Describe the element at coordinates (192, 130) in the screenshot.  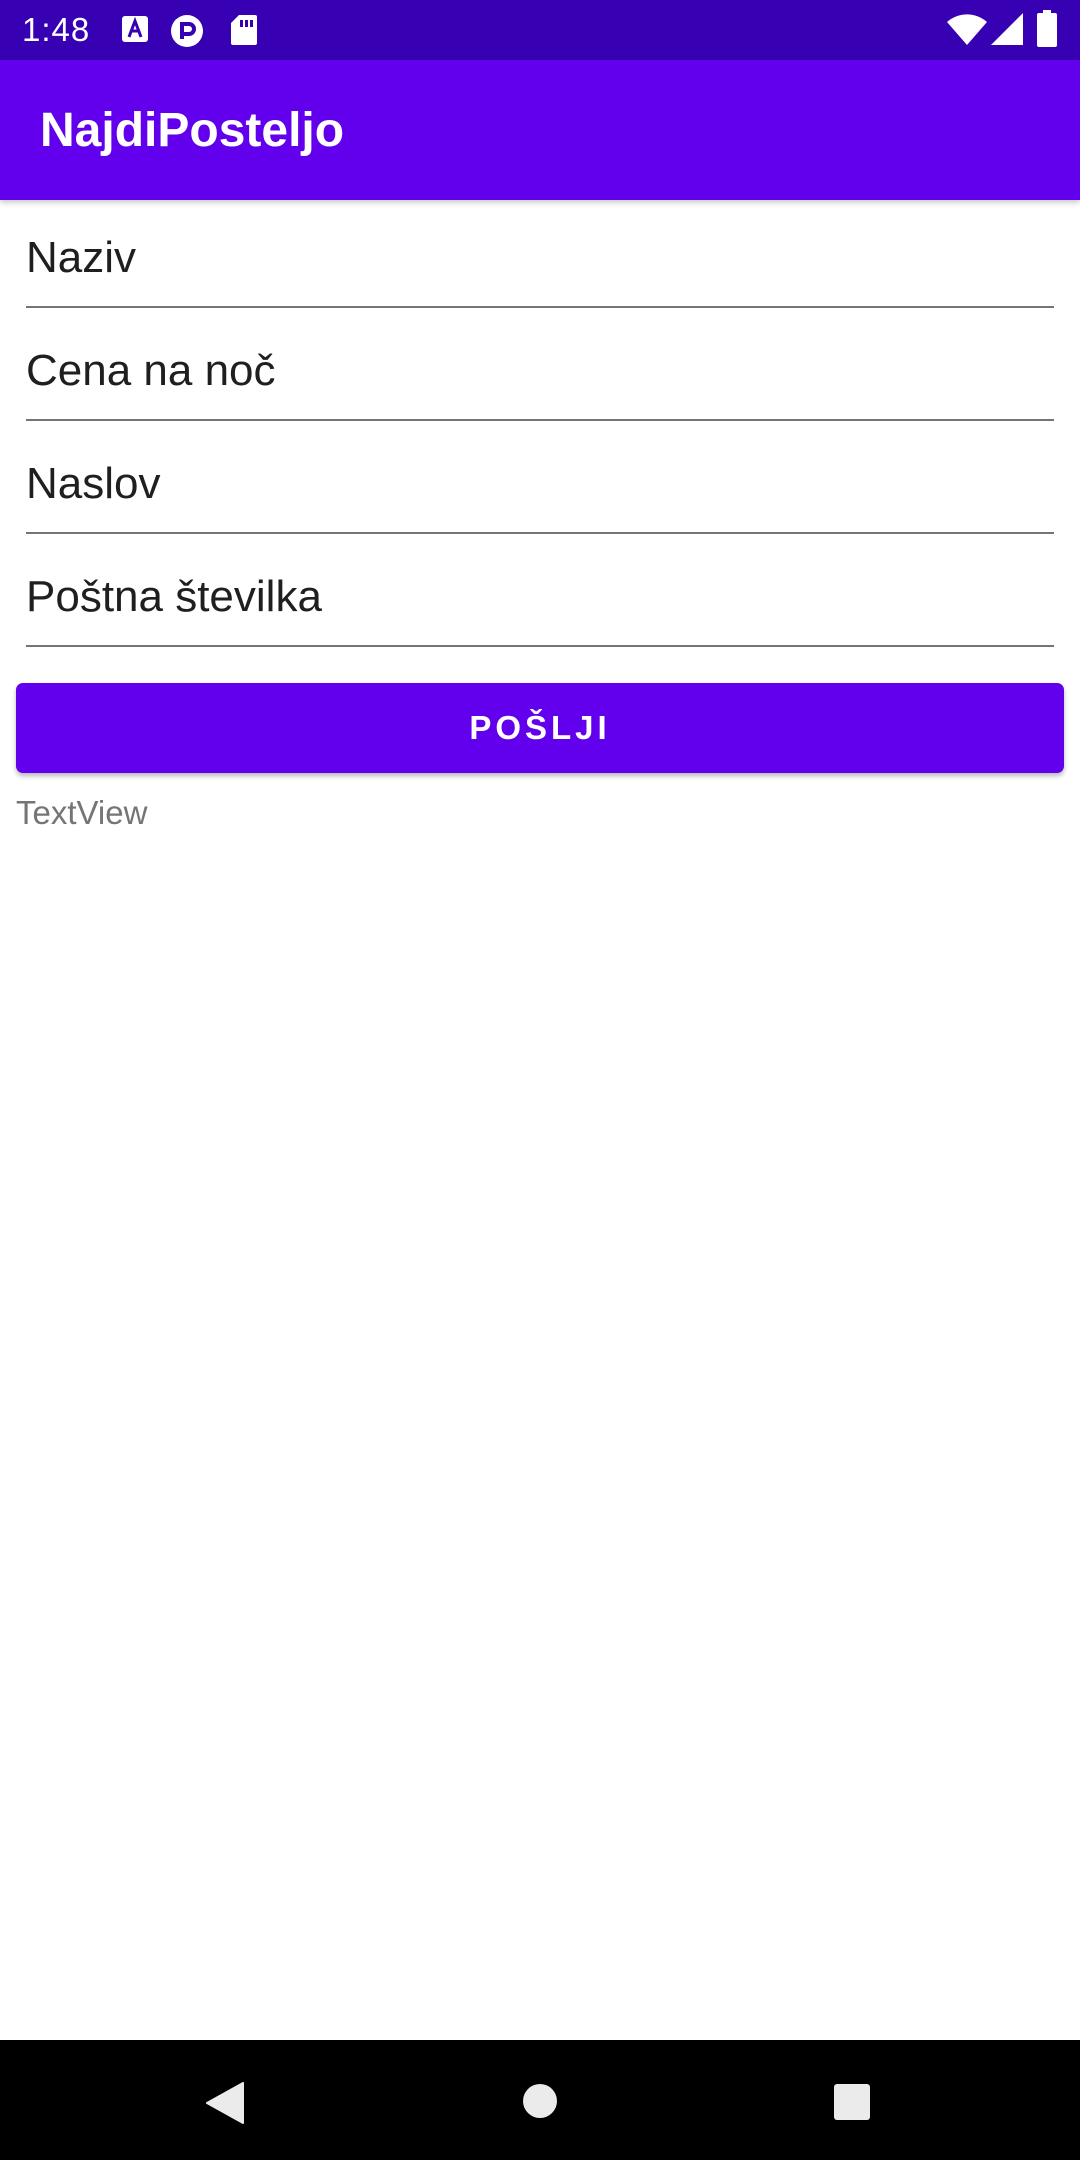
I see `app-title: NajdiPosteljo` at that location.